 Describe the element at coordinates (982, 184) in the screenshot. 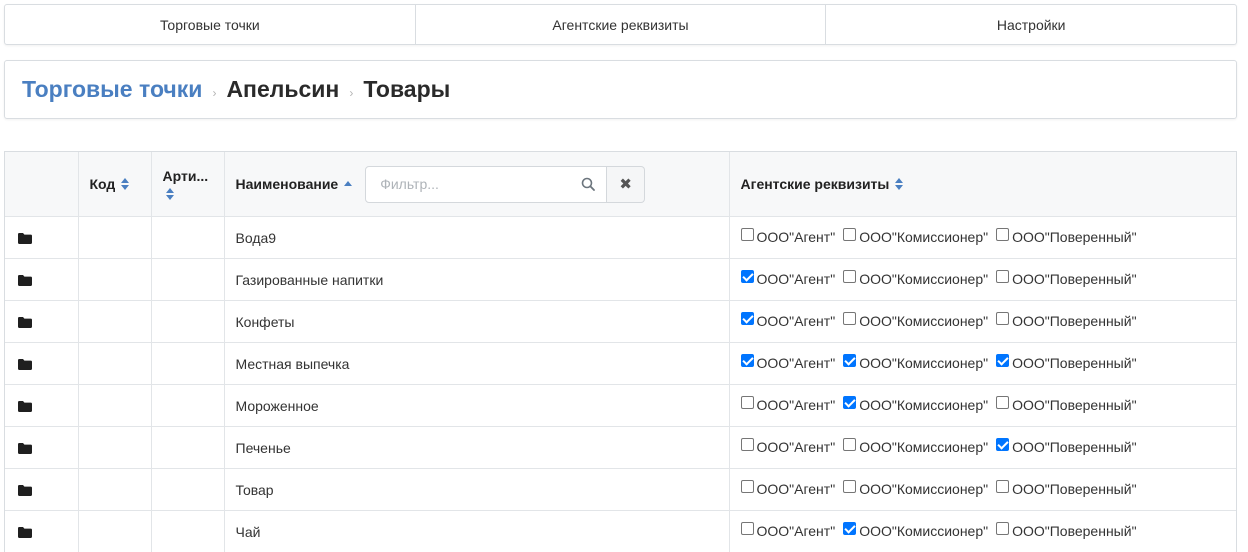

I see `header-agents: Агентские реквизиты` at that location.